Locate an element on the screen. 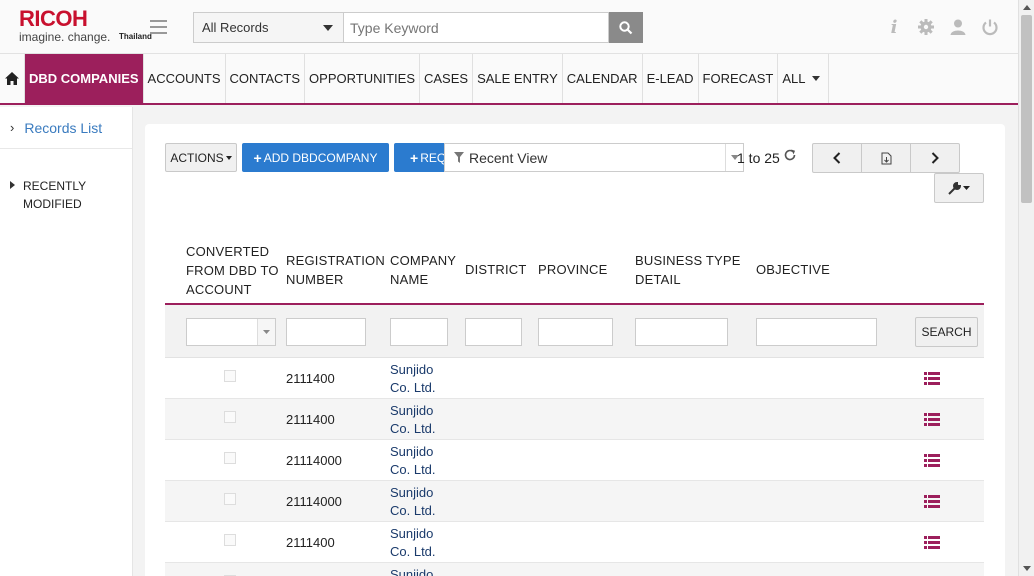 The image size is (1034, 576). col-objective: OBJECTIVE is located at coordinates (793, 269).